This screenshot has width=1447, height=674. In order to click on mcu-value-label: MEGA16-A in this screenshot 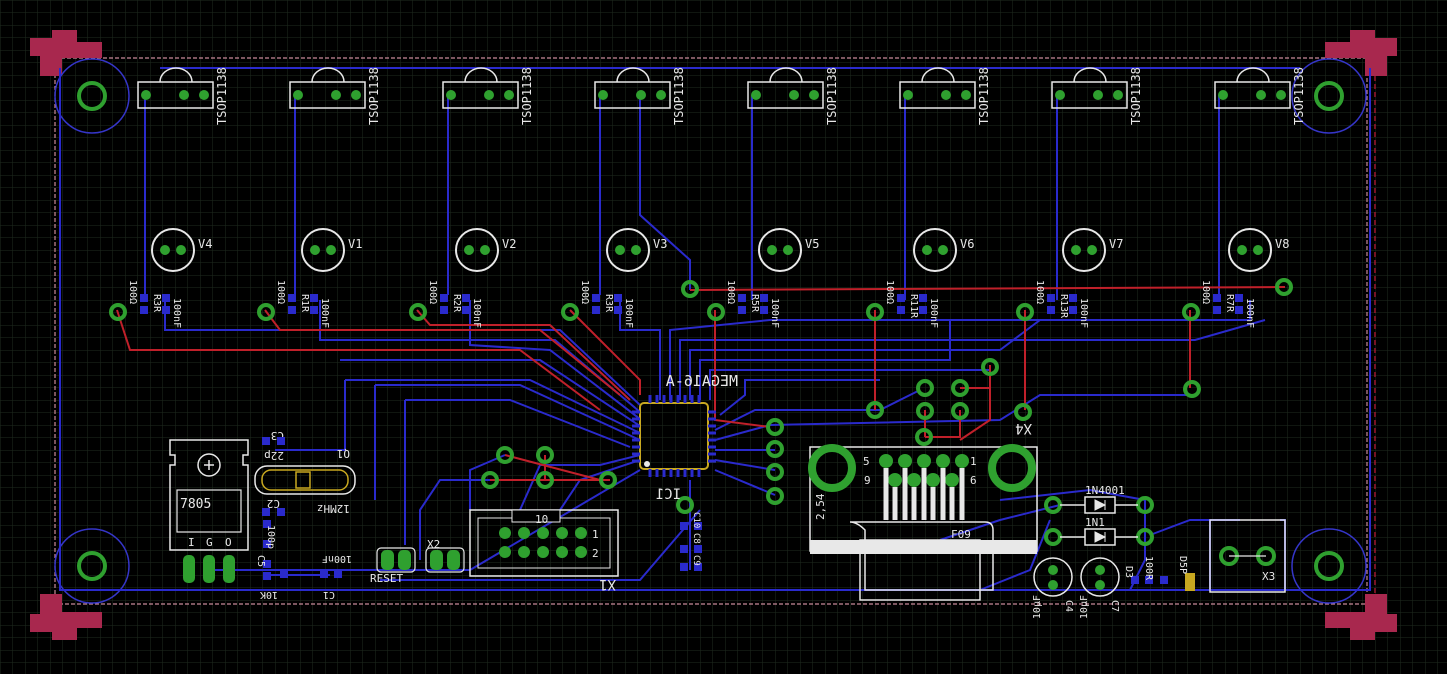, I will do `click(702, 381)`.